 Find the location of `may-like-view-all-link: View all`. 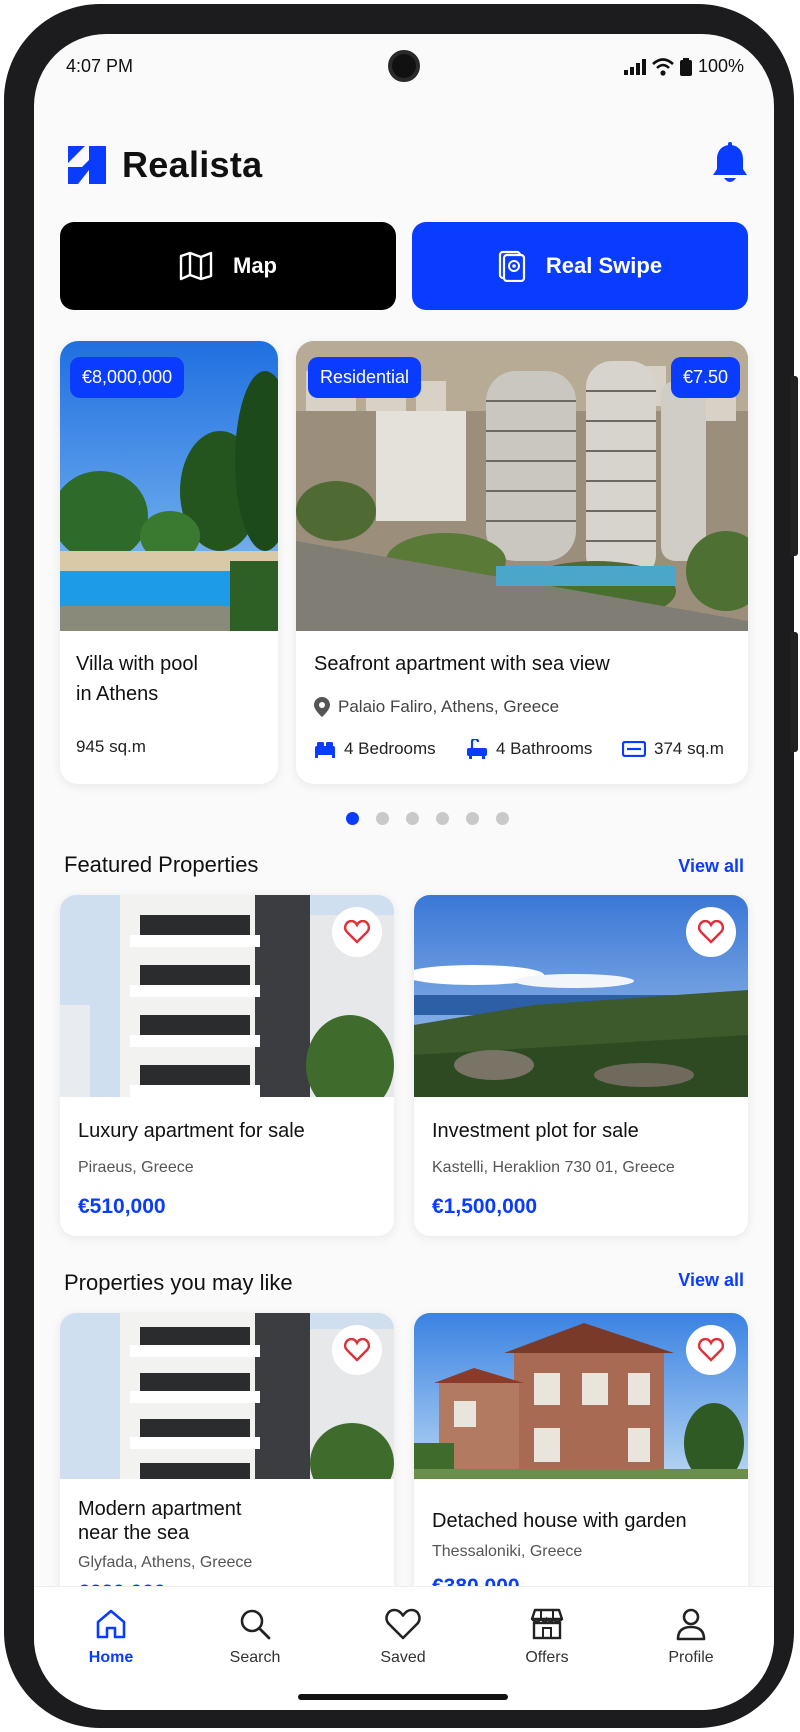

may-like-view-all-link: View all is located at coordinates (711, 1280).